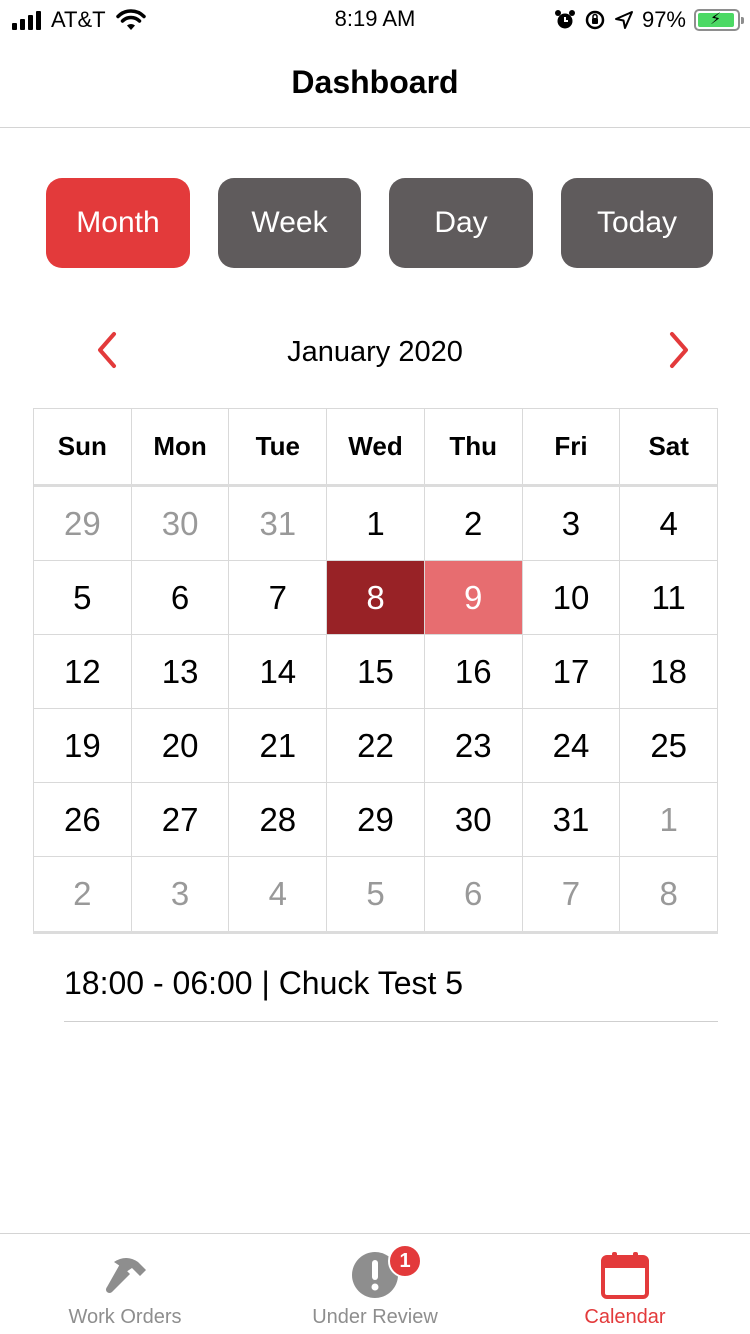  I want to click on tab-label: Calendar, so click(625, 1317).